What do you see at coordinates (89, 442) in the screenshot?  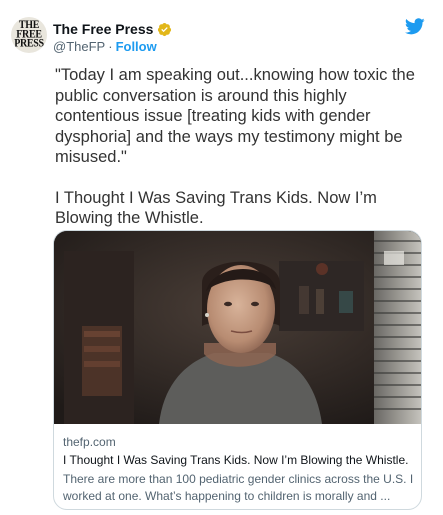 I see `card-domain: thefp.com` at bounding box center [89, 442].